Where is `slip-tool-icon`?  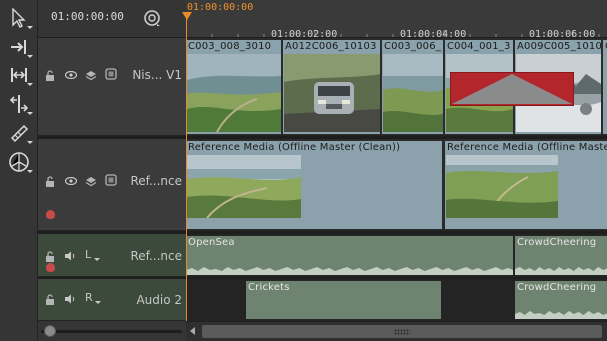 slip-tool-icon is located at coordinates (20, 104).